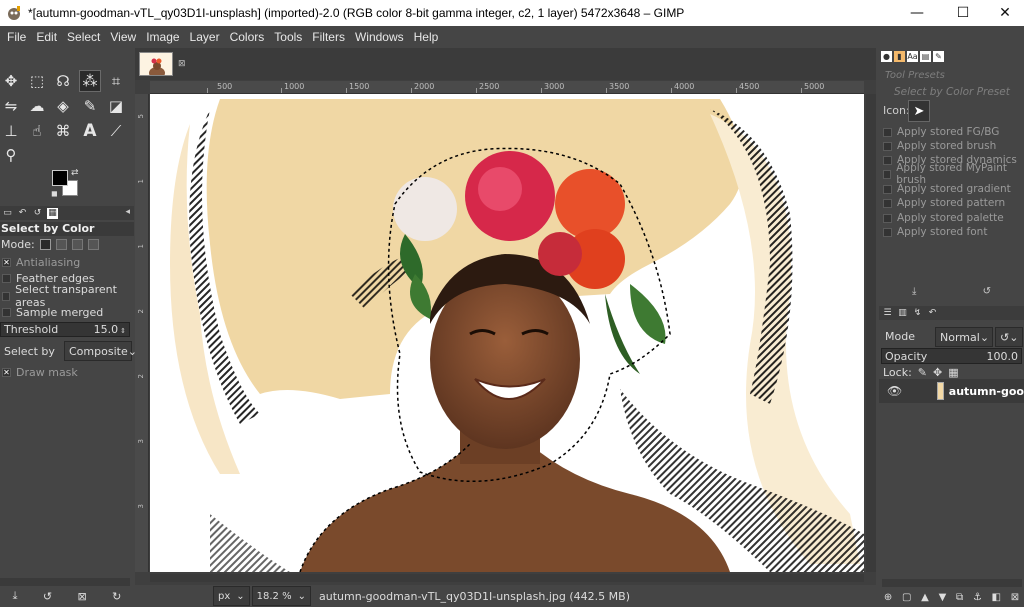 The width and height of the screenshot is (1024, 607). I want to click on minimize-button: —, so click(917, 13).